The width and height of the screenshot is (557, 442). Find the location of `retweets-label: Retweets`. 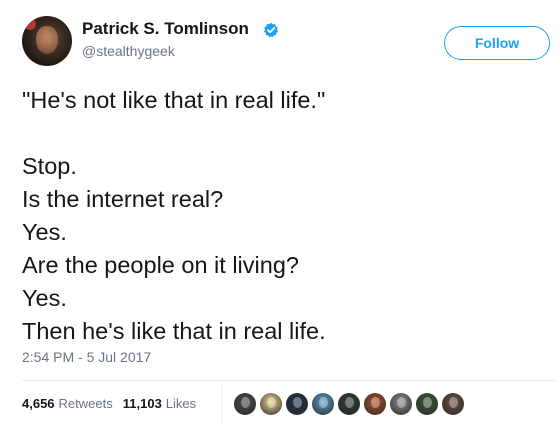

retweets-label: Retweets is located at coordinates (85, 403).